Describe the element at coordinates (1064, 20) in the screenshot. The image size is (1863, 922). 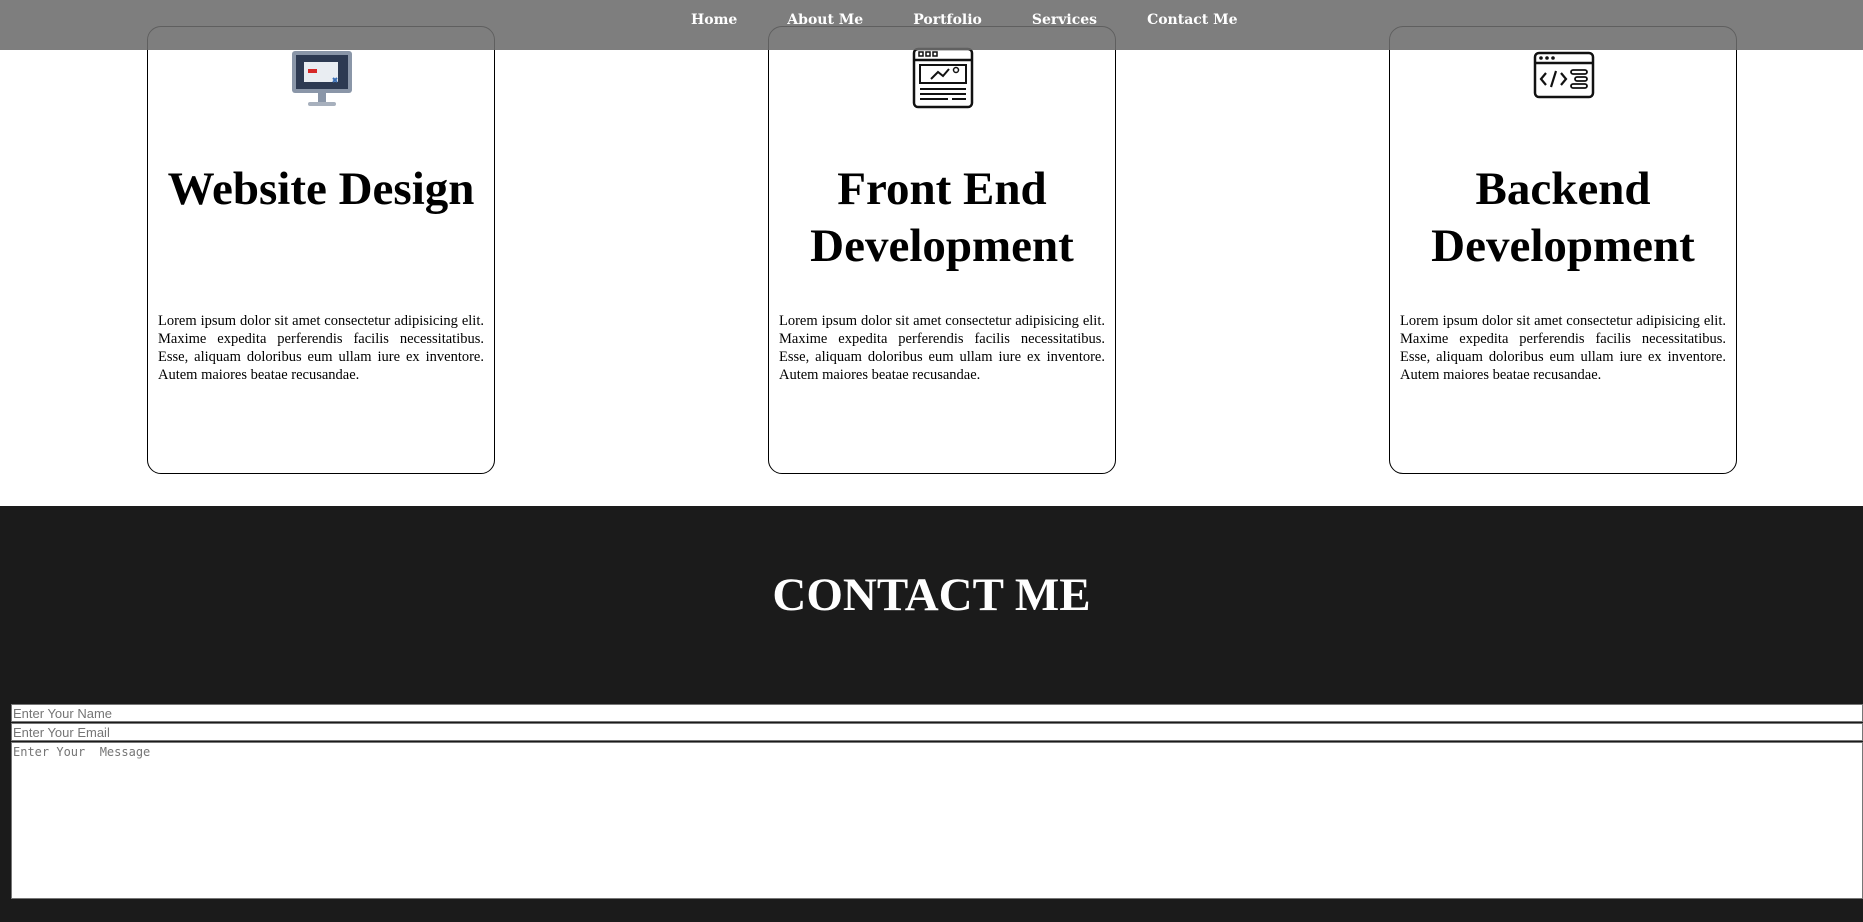
I see `nav-link-services: Services` at that location.